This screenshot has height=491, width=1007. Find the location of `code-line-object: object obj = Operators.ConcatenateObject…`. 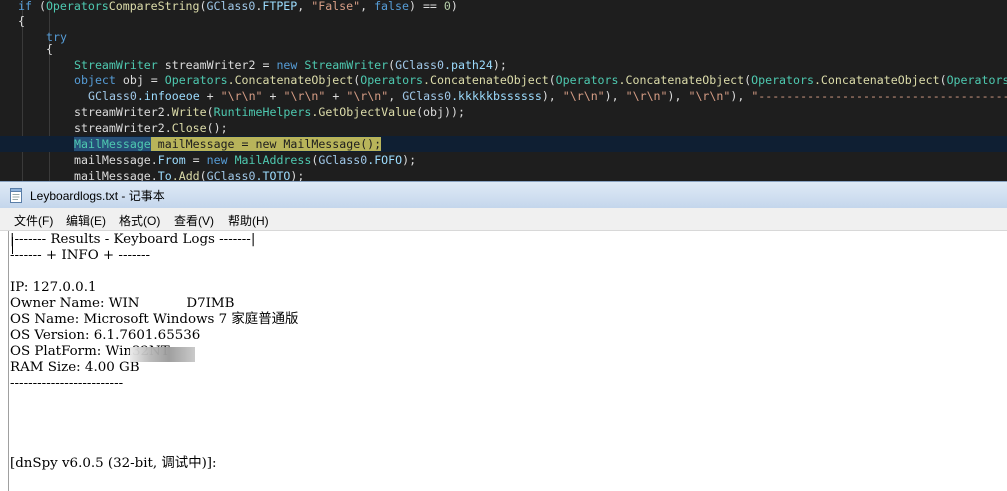

code-line-object: object obj = Operators.ConcatenateObject… is located at coordinates (503, 80).